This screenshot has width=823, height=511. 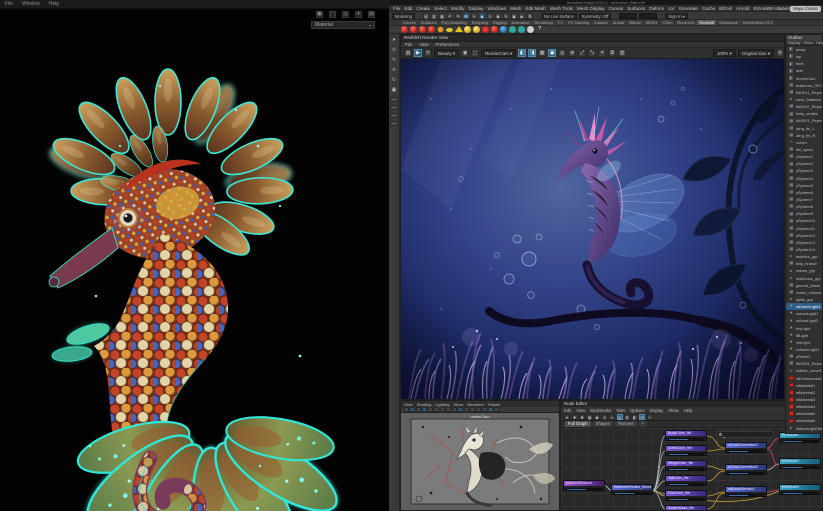 What do you see at coordinates (649, 416) in the screenshot?
I see `ne-curve-wire-icon: ∿` at bounding box center [649, 416].